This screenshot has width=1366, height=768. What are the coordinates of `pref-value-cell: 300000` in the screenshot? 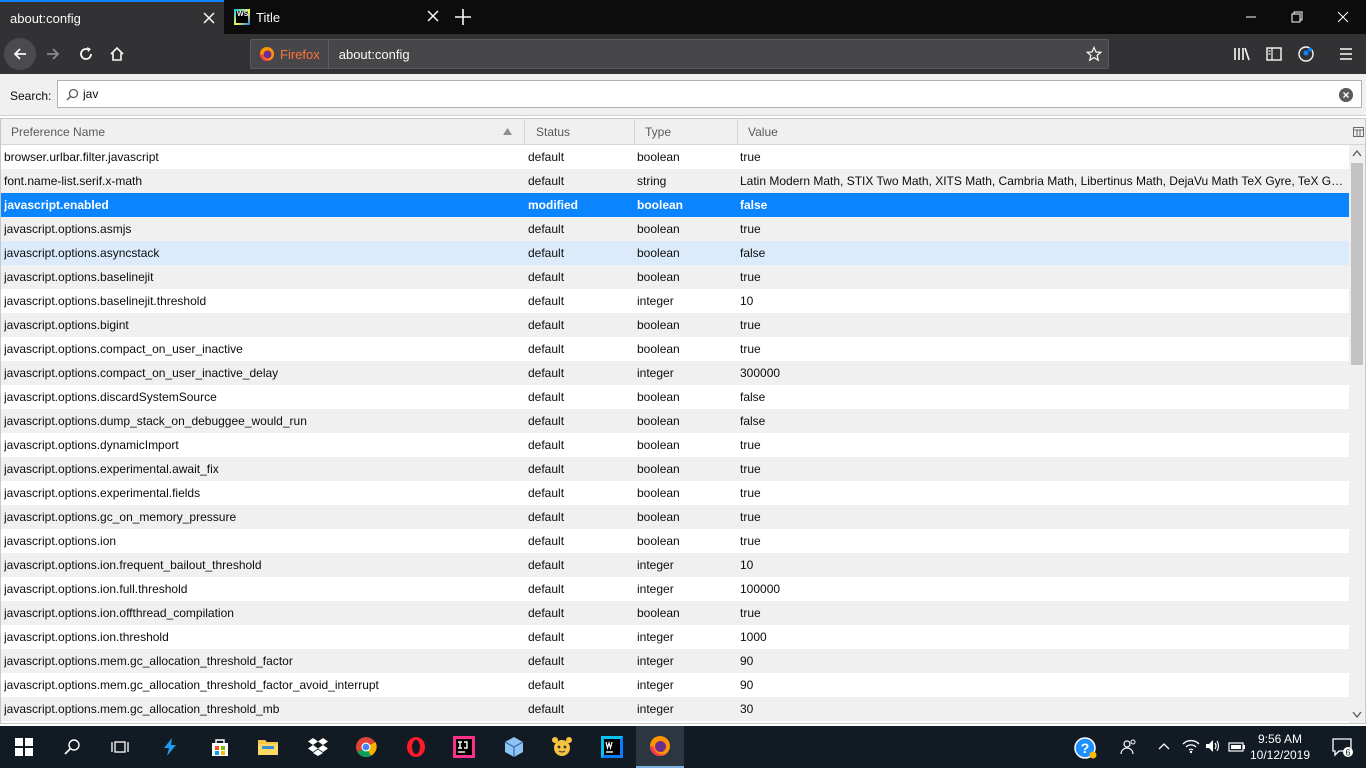 It's located at (760, 373).